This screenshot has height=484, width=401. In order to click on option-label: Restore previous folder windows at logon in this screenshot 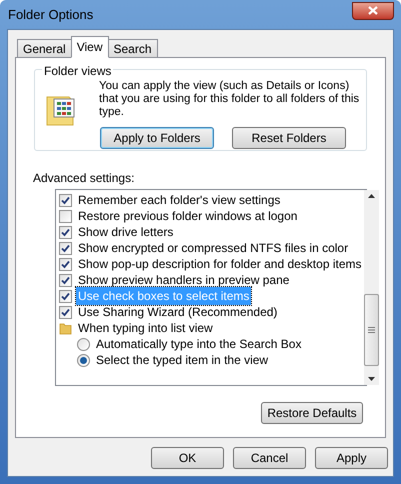, I will do `click(187, 216)`.